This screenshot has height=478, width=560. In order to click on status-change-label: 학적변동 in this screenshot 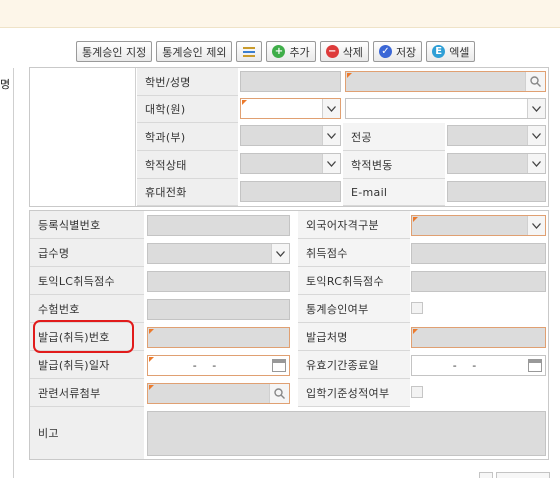, I will do `click(394, 165)`.